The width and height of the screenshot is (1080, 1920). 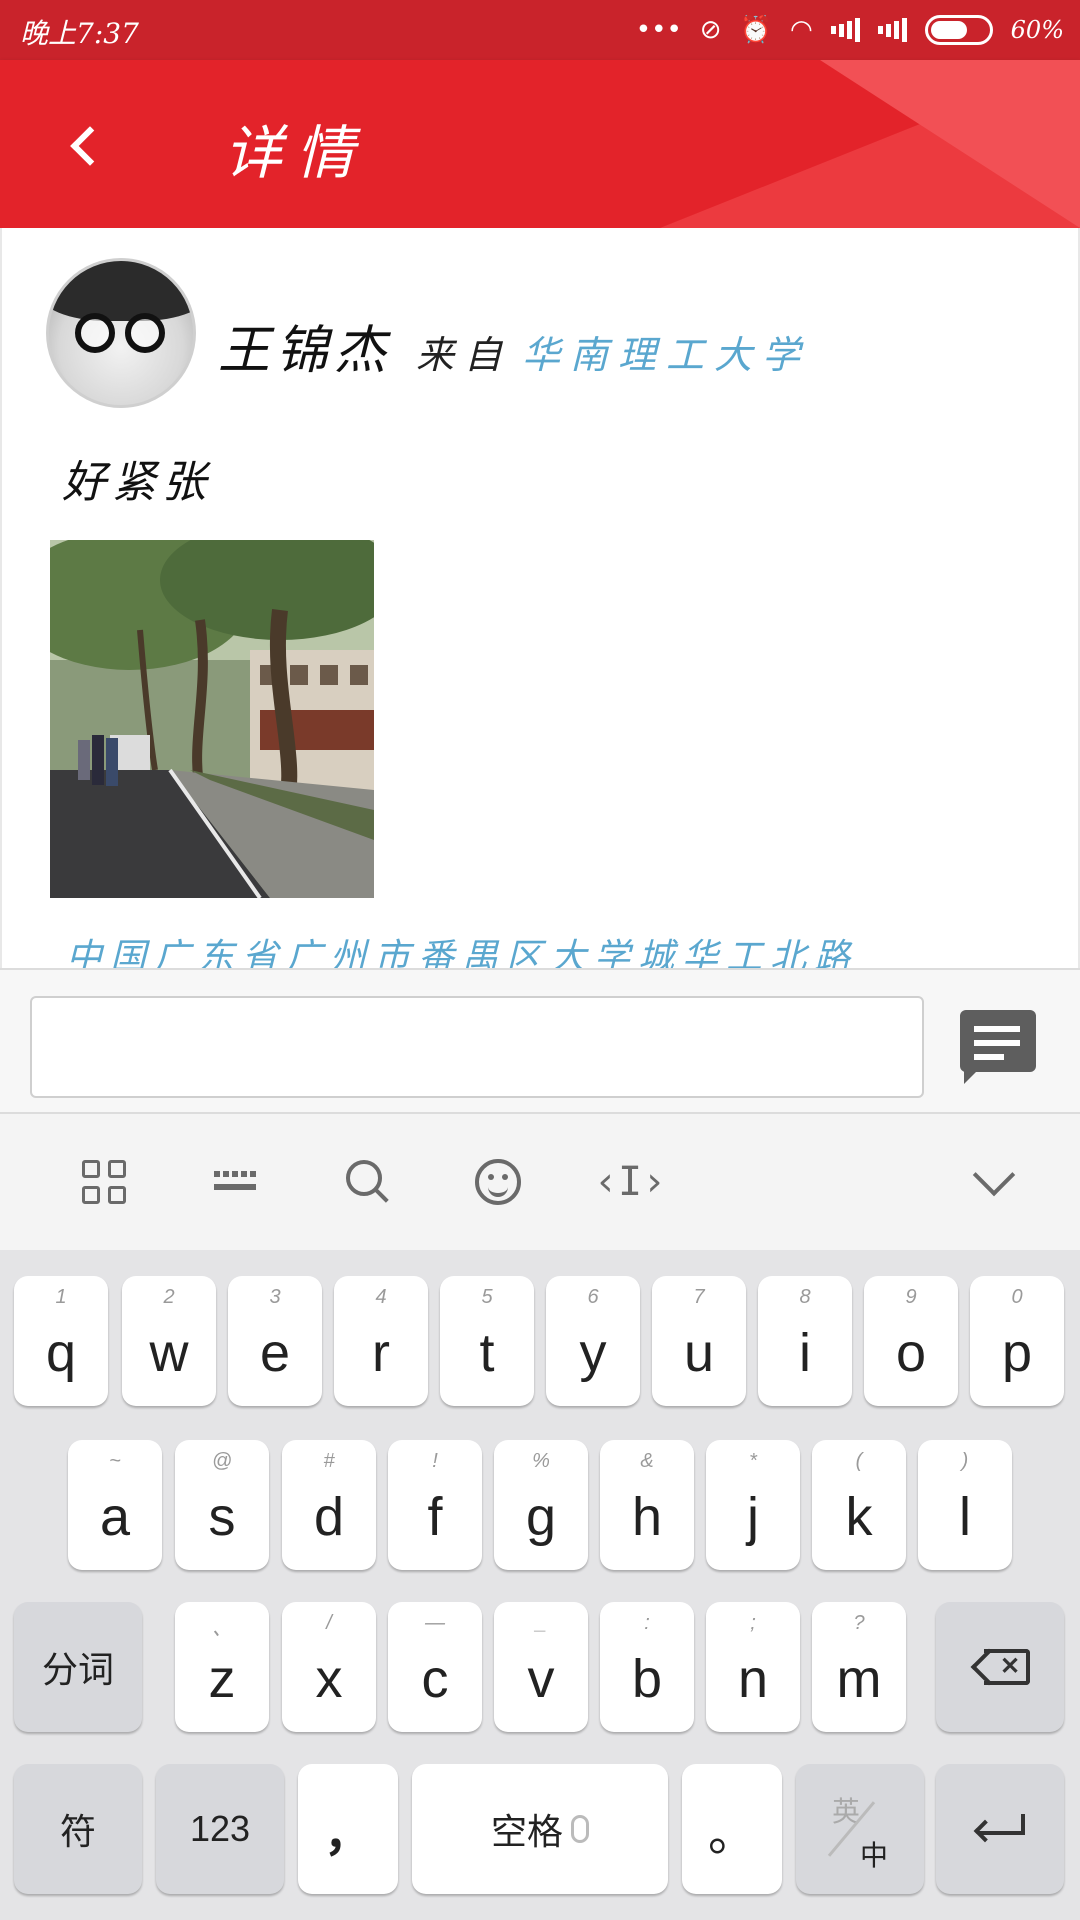 What do you see at coordinates (435, 1667) in the screenshot?
I see `key-c: — c` at bounding box center [435, 1667].